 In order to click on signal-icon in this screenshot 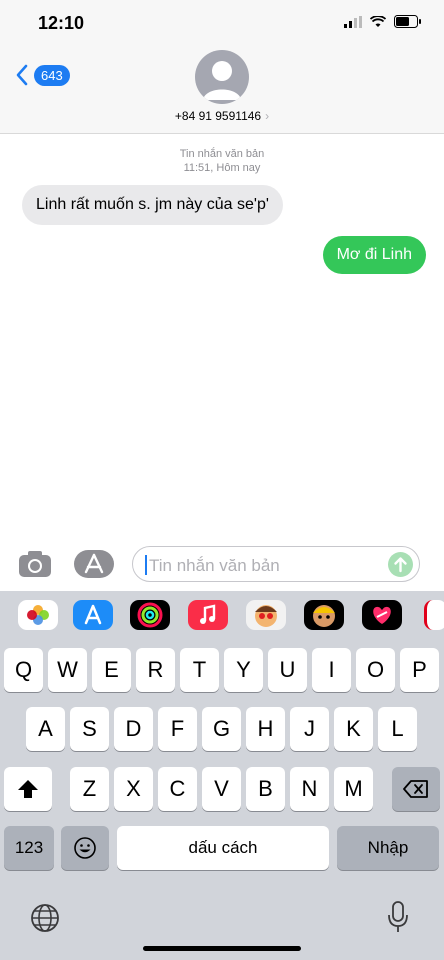, I will do `click(353, 21)`.